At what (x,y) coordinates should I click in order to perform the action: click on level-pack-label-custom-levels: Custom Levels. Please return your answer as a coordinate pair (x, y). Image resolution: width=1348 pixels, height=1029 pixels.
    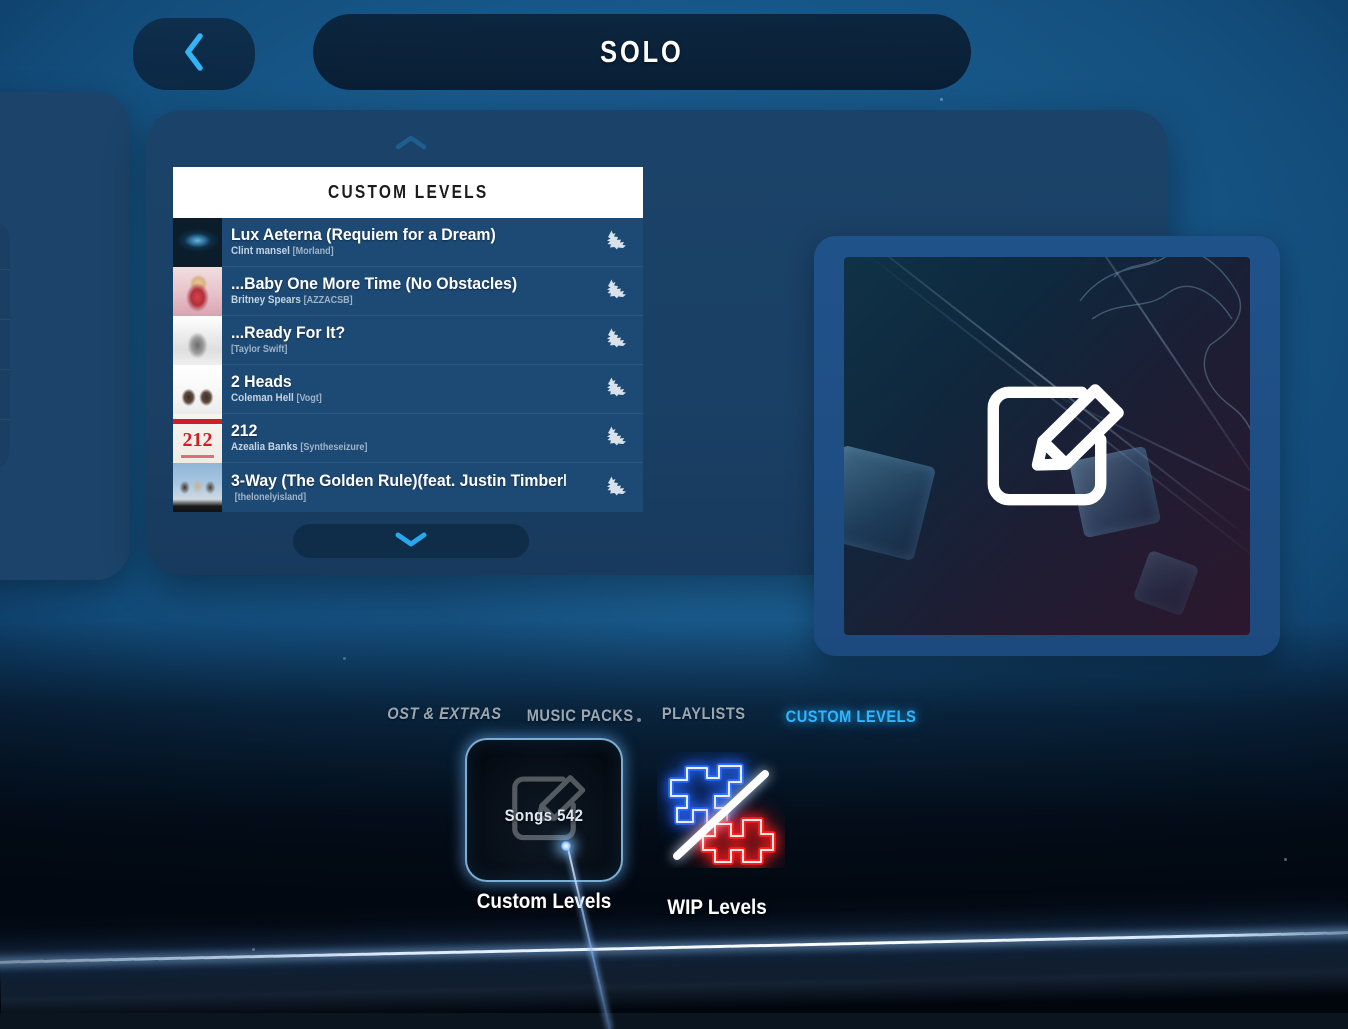
    Looking at the image, I should click on (544, 901).